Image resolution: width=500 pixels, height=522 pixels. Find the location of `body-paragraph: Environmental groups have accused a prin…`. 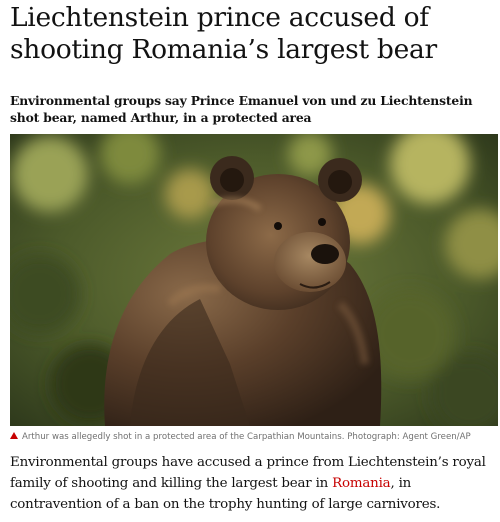

body-paragraph: Environmental groups have accused a prin… is located at coordinates (254, 483).